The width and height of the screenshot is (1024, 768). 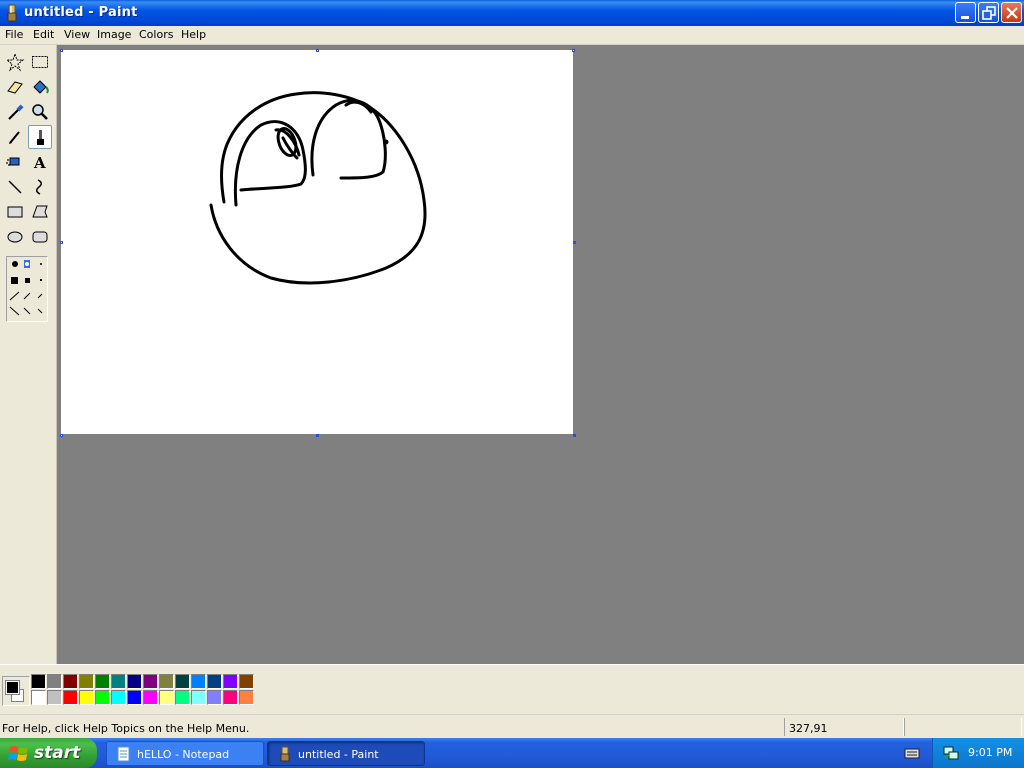 I want to click on current-colors, so click(x=16, y=691).